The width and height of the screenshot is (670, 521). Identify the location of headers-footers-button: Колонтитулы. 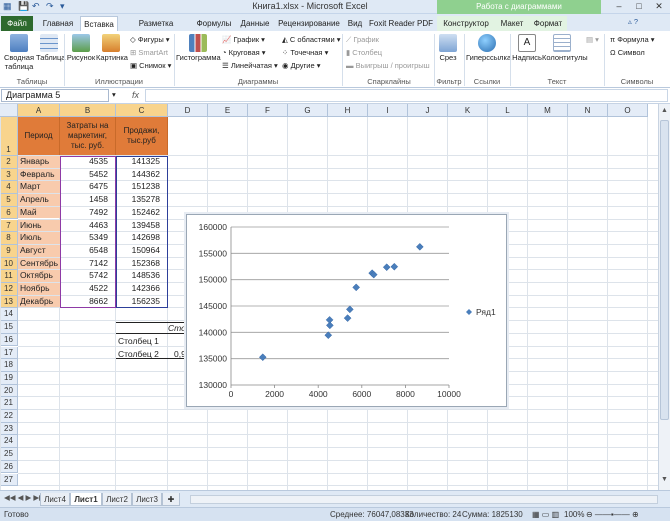
(565, 48).